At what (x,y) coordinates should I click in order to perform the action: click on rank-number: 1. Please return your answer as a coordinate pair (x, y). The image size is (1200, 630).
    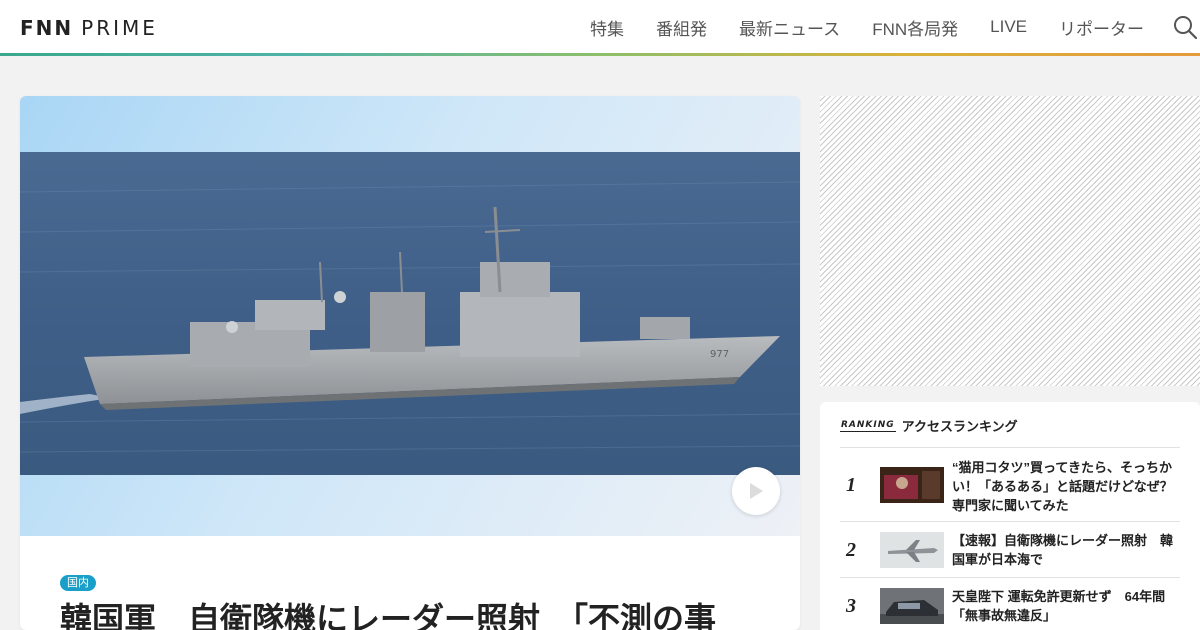
    Looking at the image, I should click on (851, 485).